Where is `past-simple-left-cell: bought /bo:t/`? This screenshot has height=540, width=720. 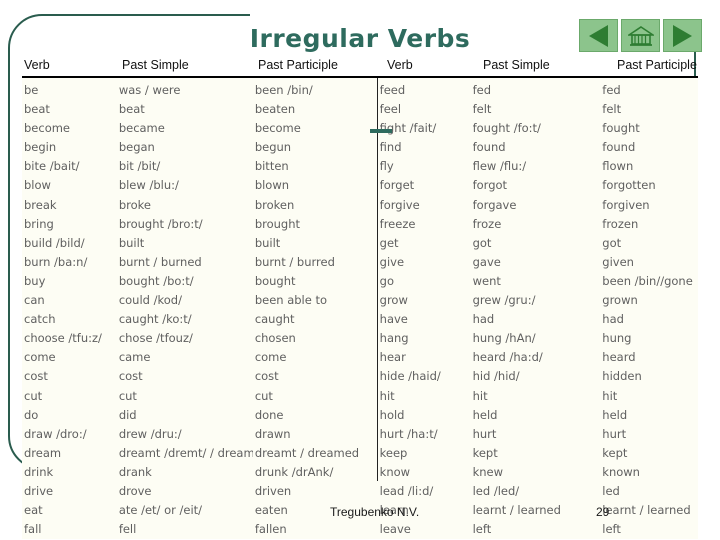
past-simple-left-cell: bought /bo:t/ is located at coordinates (156, 280).